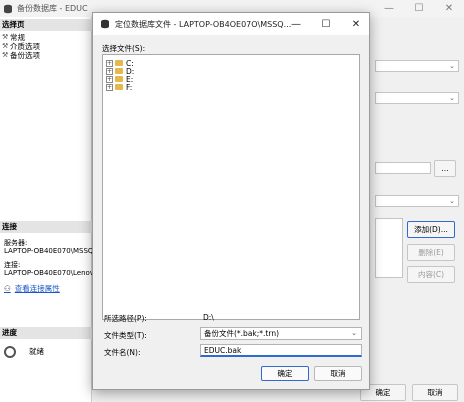  Describe the element at coordinates (7, 288) in the screenshot. I see `connection-properties-icon: ⚇` at that location.